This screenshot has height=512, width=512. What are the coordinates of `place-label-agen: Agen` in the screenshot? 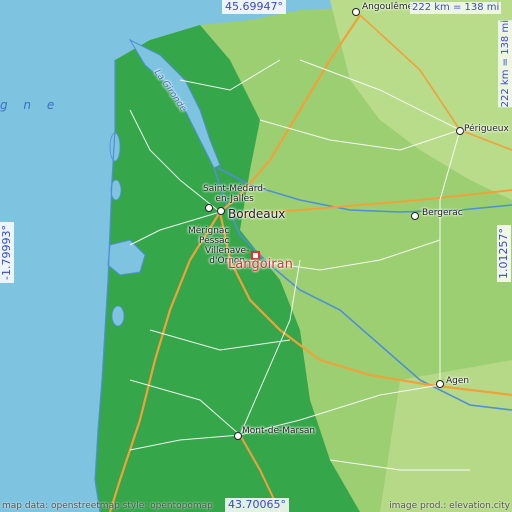 It's located at (458, 381).